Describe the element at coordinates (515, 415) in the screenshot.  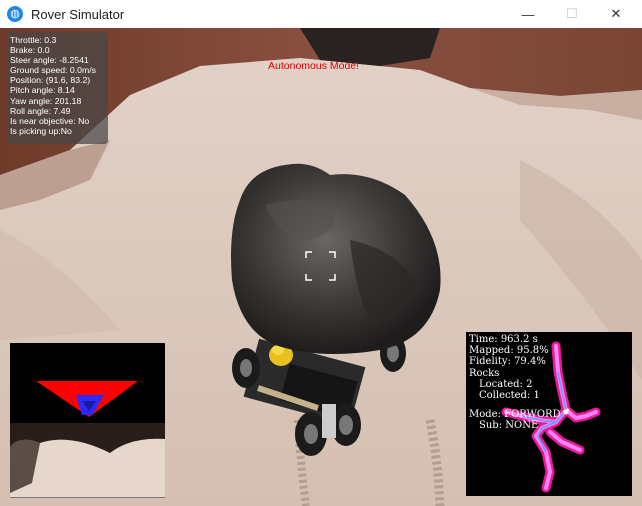
I see `mode-stat: Mode: FORWORD` at that location.